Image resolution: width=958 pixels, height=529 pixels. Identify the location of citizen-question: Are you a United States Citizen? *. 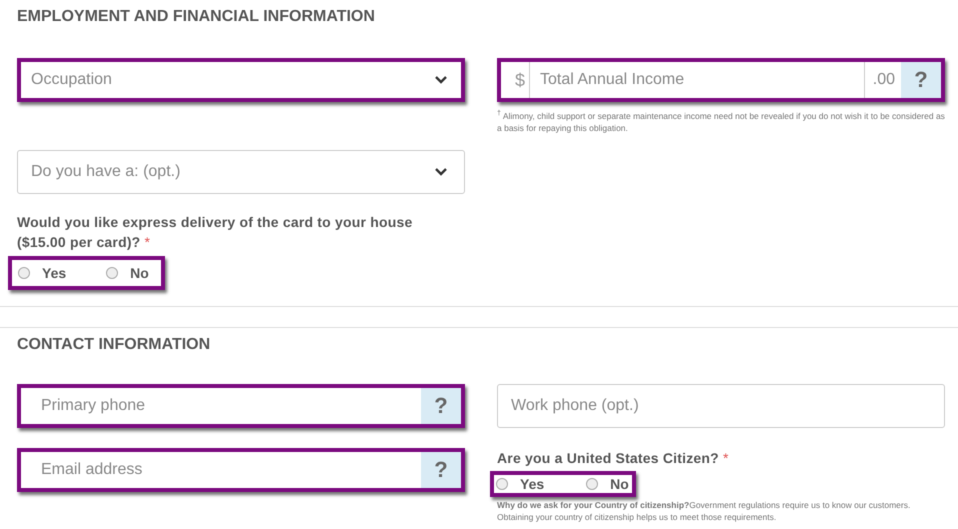
(613, 458).